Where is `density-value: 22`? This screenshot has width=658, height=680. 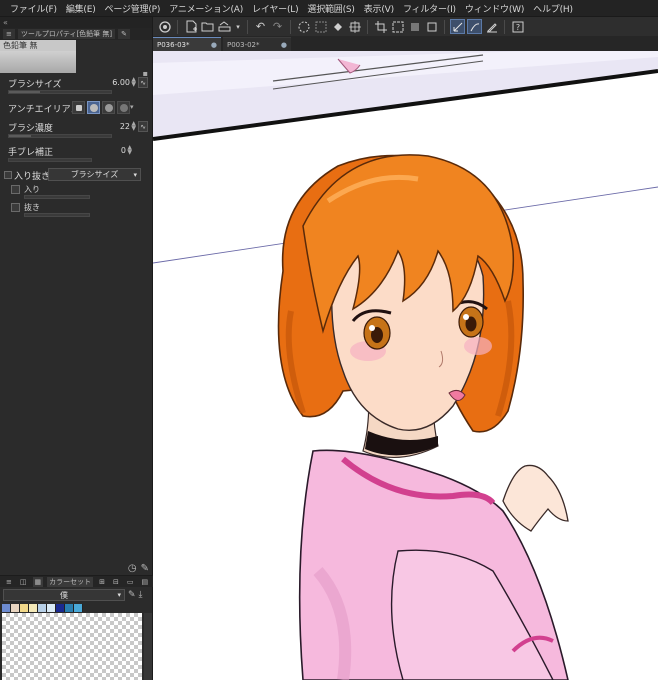 density-value: 22 is located at coordinates (125, 126).